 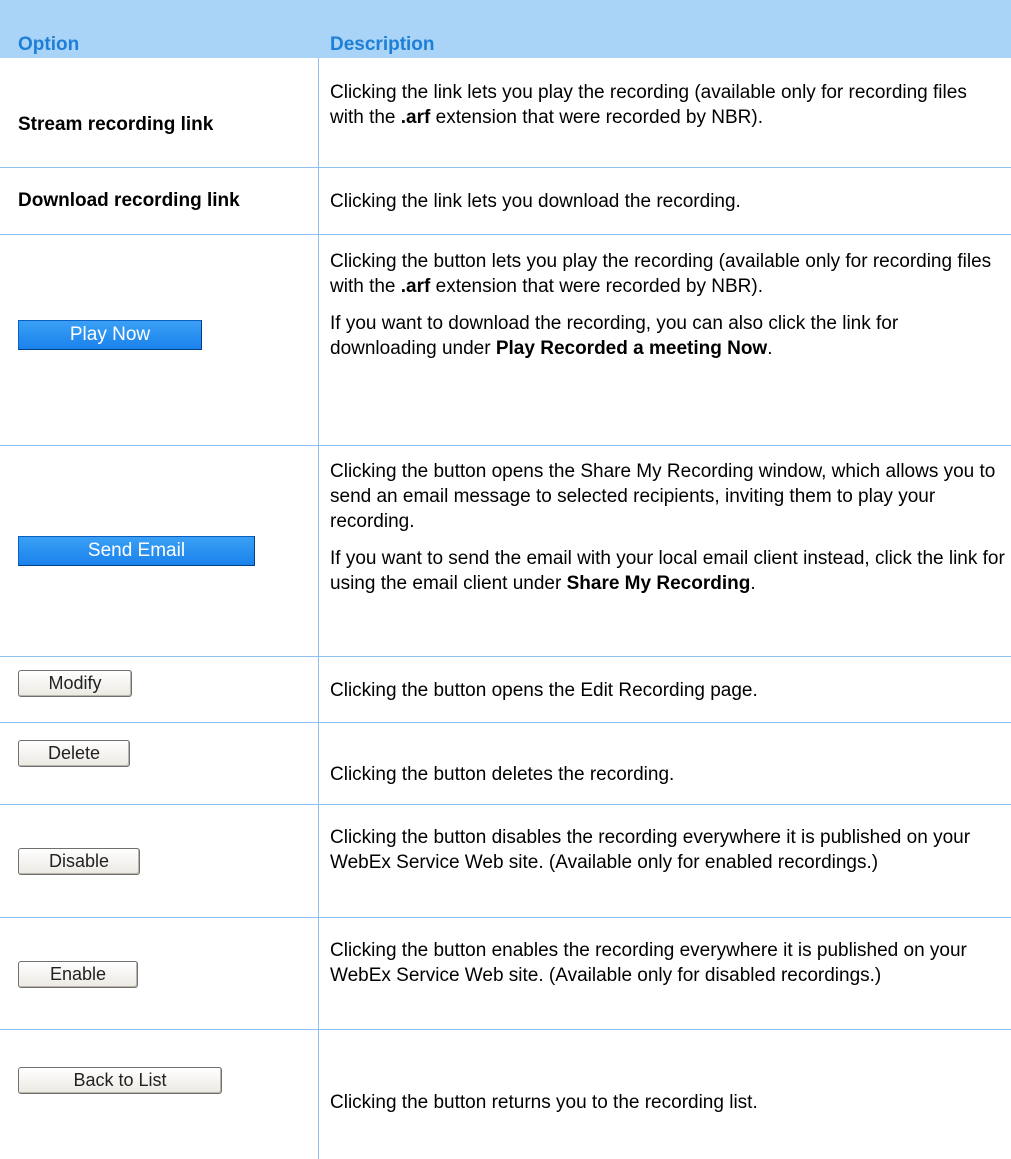 What do you see at coordinates (129, 200) in the screenshot?
I see `download-recording-link-label: Download recording link` at bounding box center [129, 200].